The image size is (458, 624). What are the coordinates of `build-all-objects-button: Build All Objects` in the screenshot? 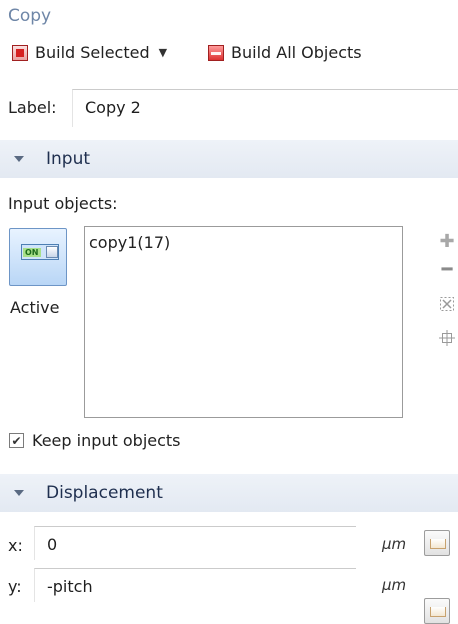 It's located at (285, 52).